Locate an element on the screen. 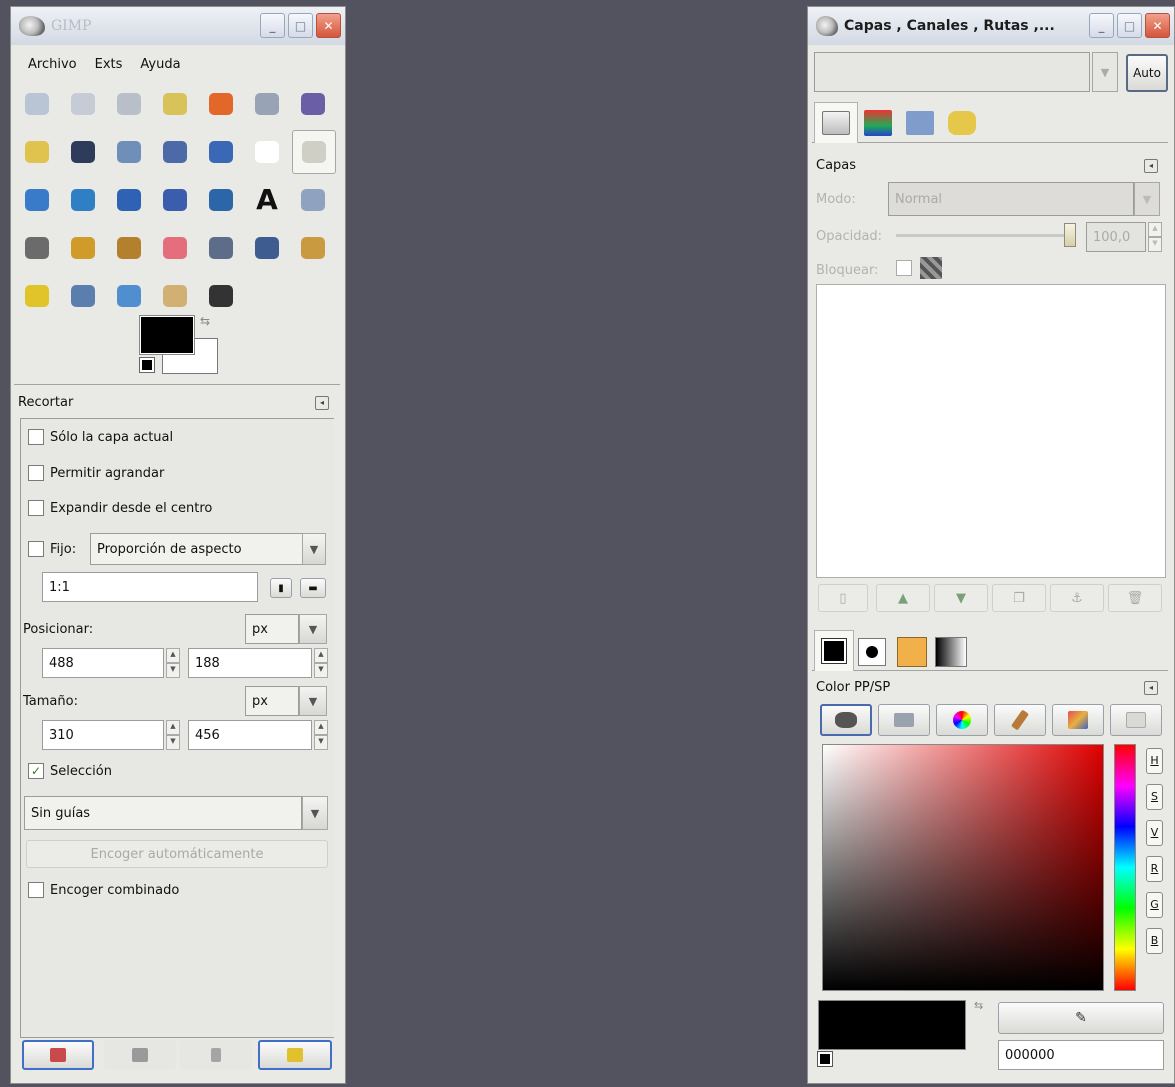 The height and width of the screenshot is (1087, 1175). raise-layer-button: ▲ is located at coordinates (903, 598).